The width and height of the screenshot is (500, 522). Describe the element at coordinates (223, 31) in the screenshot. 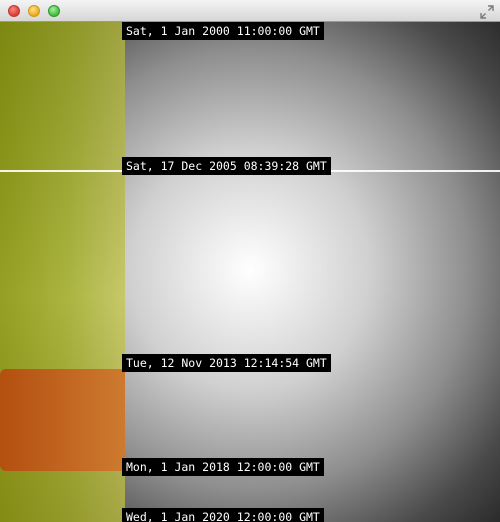

I see `date-label-1: Sat, 1 Jan 2000 11:00:00 GMT` at that location.